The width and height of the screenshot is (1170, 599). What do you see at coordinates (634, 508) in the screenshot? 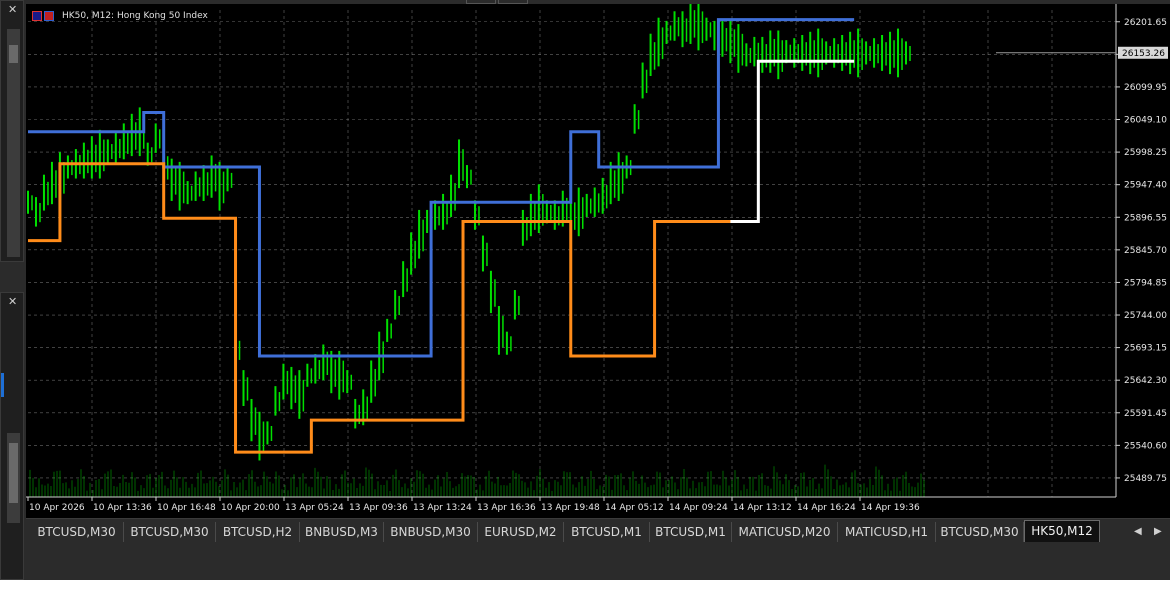
I see `time-tick-label: 14 Apr 05:12` at bounding box center [634, 508].